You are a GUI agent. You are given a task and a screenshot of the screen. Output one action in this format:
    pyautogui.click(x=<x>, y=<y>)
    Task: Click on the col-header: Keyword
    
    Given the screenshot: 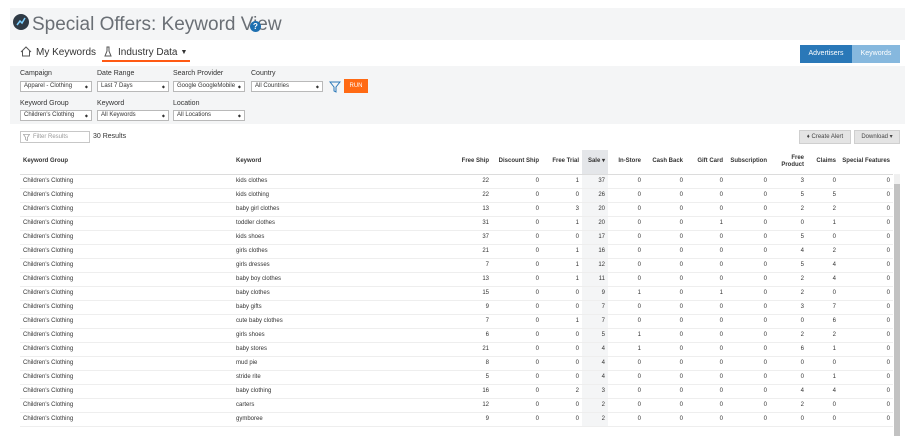 What is the action you would take?
    pyautogui.click(x=343, y=162)
    